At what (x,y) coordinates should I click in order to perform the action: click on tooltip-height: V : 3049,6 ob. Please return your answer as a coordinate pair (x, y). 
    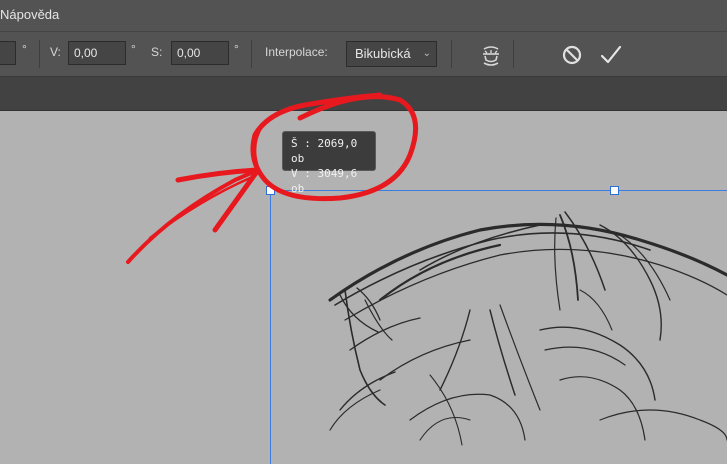
    Looking at the image, I should click on (324, 181).